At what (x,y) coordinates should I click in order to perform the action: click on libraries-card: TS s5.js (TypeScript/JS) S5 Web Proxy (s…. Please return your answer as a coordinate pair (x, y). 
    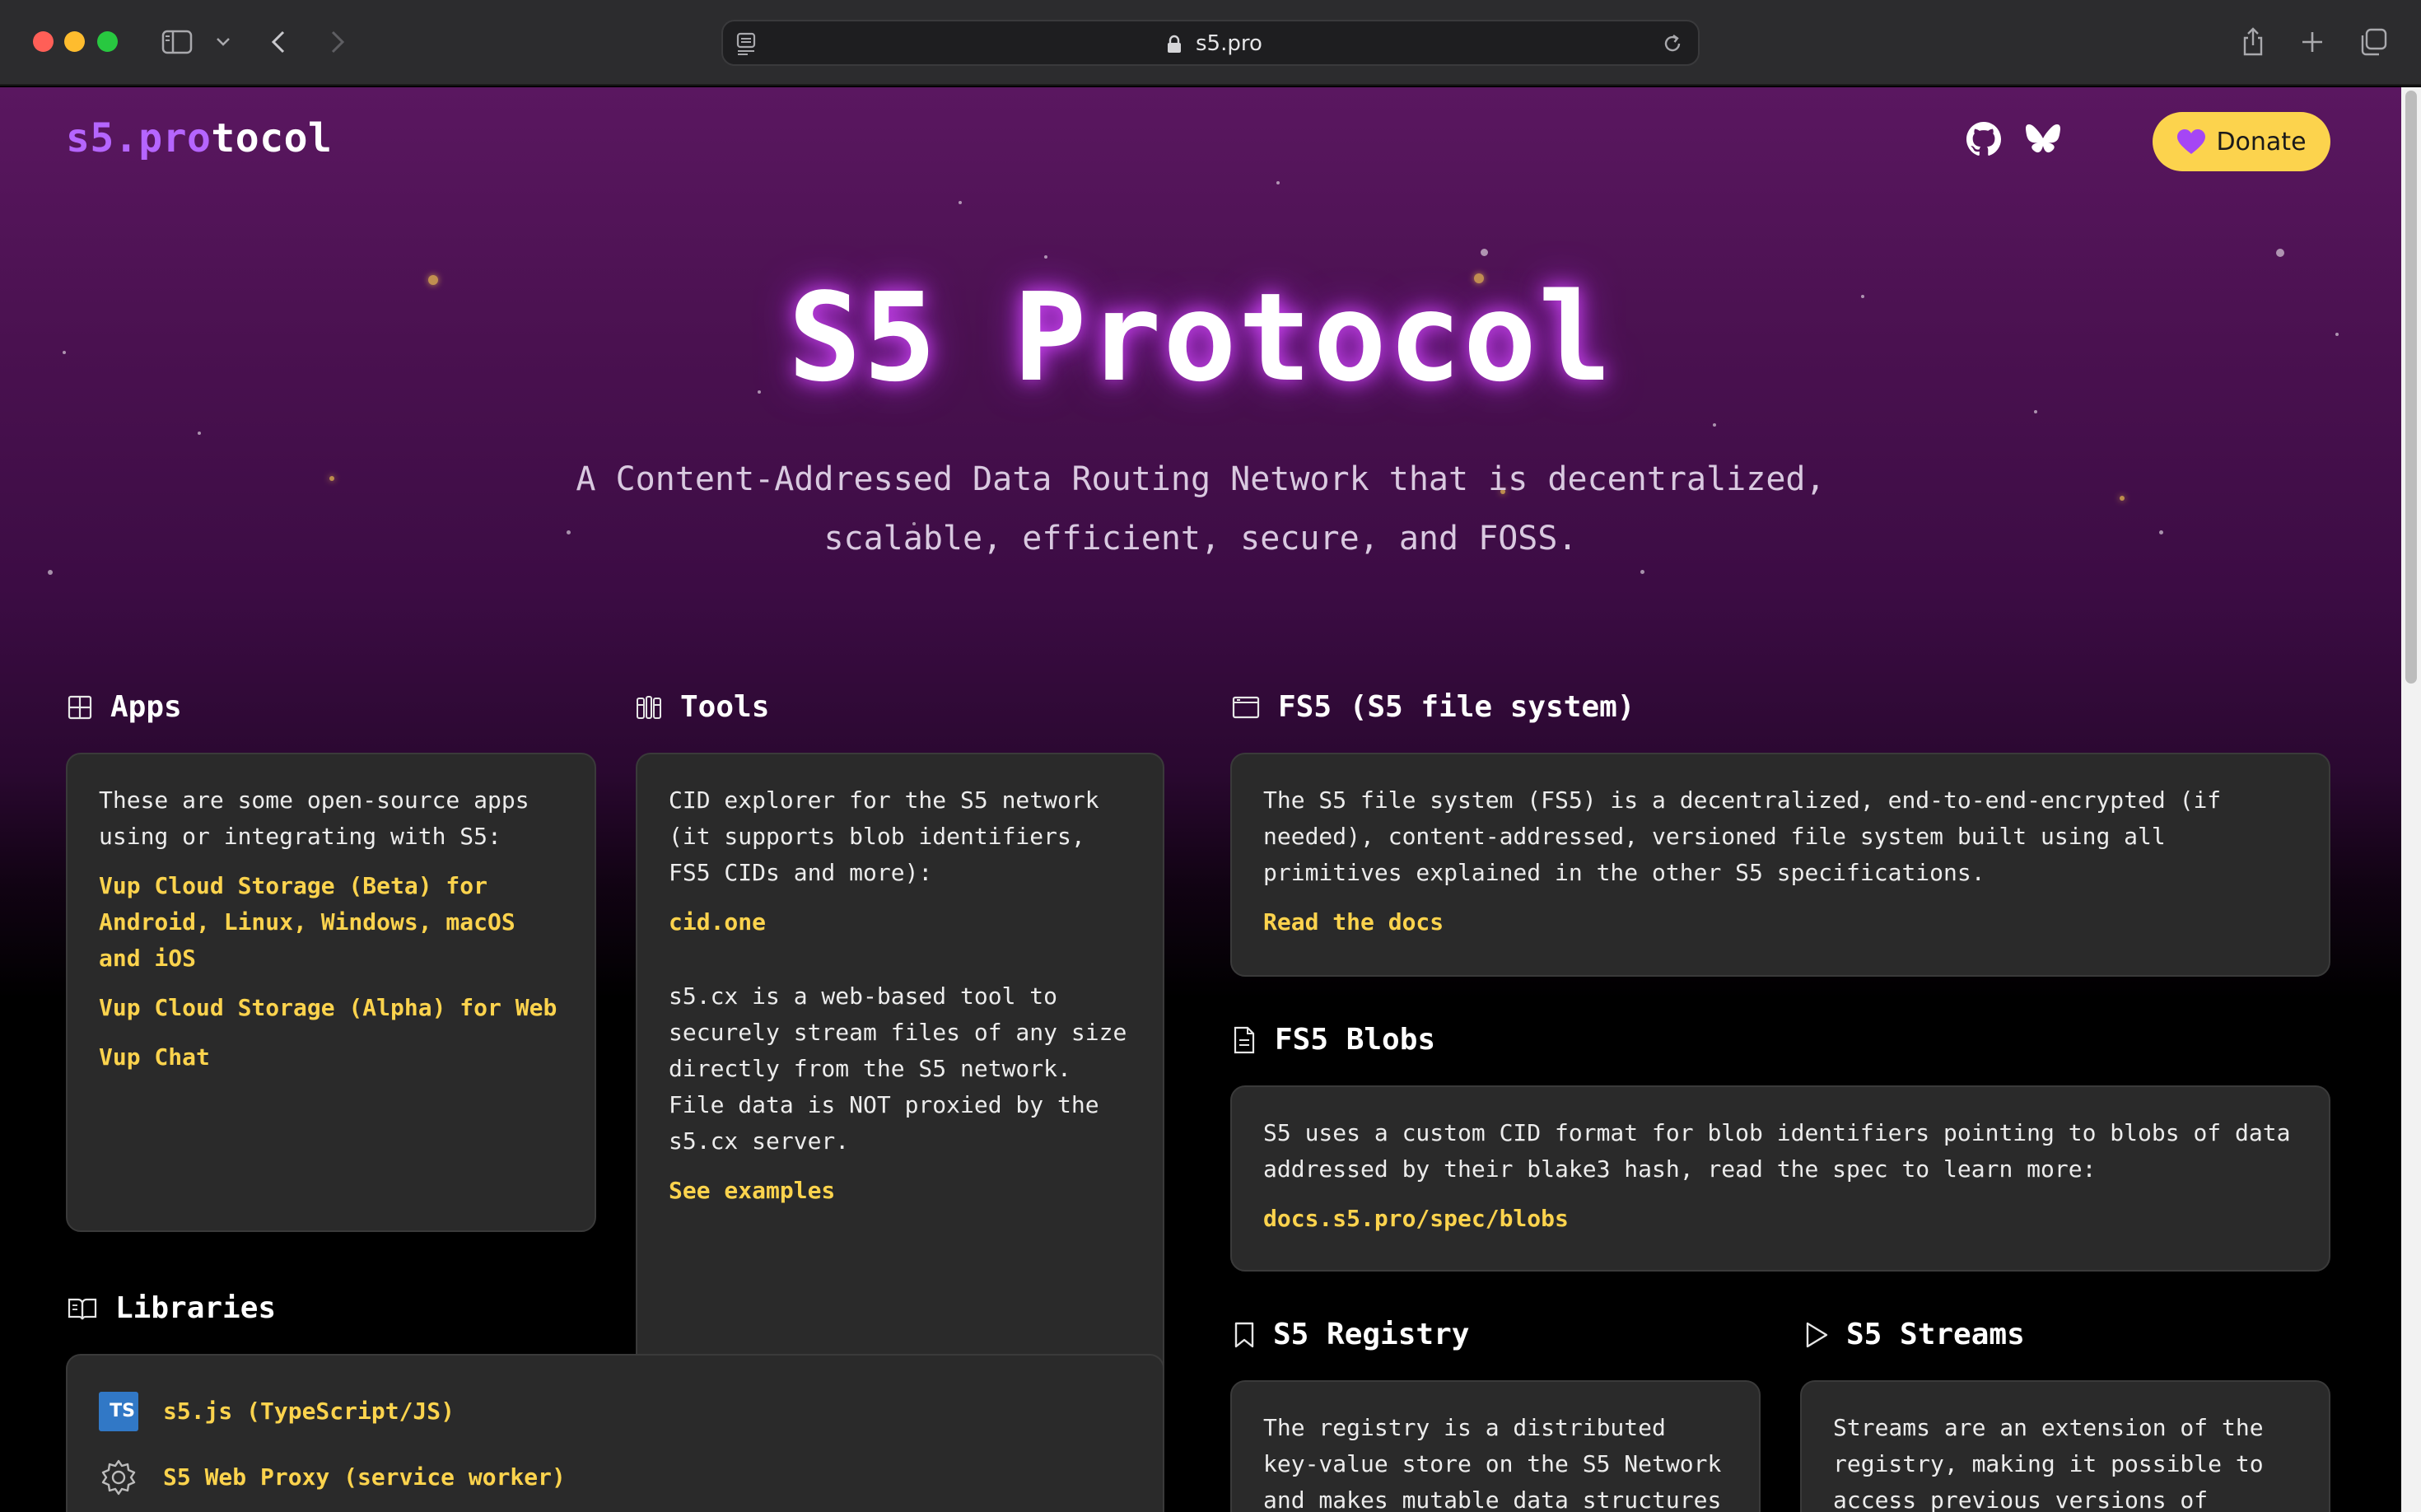
    Looking at the image, I should click on (615, 1433).